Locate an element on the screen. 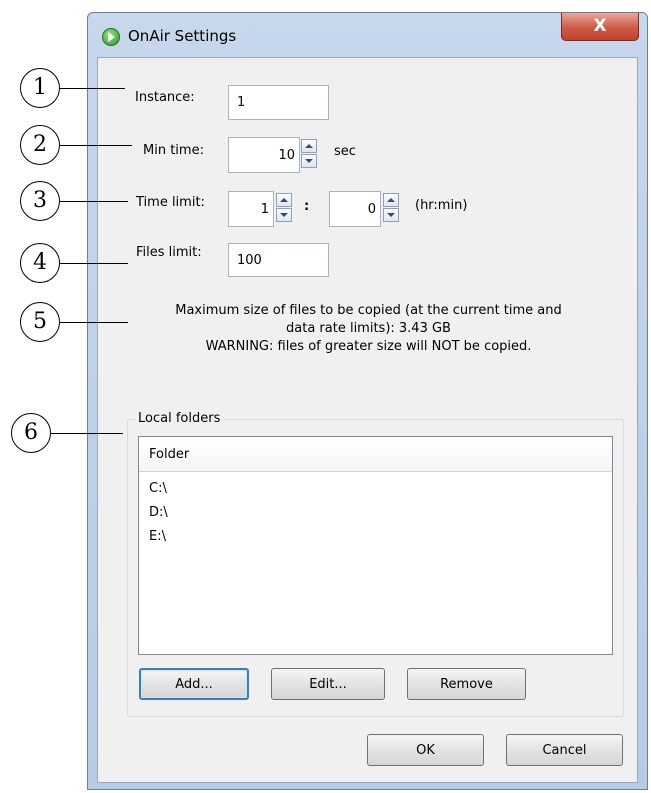 Image resolution: width=651 pixels, height=793 pixels. list-item: D:\ is located at coordinates (375, 512).